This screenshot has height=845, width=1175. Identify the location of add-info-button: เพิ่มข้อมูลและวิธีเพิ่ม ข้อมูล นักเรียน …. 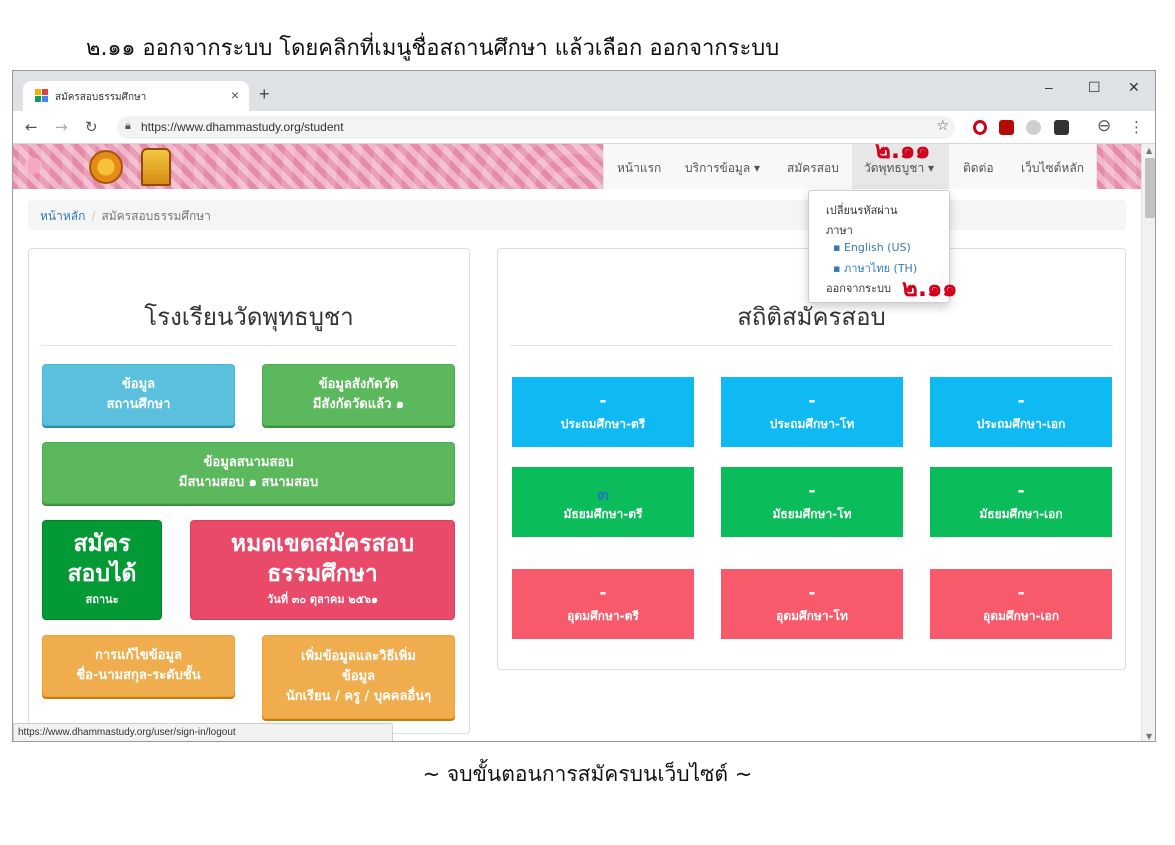
(358, 677).